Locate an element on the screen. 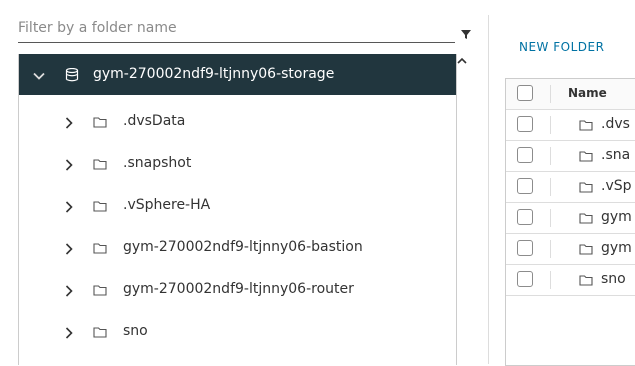 The height and width of the screenshot is (366, 635). scroll-up-icon is located at coordinates (462, 61).